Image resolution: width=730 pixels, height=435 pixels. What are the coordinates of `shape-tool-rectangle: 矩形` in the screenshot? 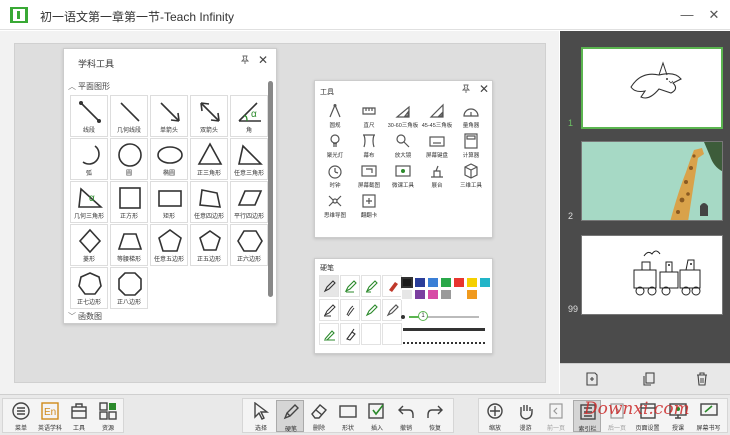 It's located at (169, 202).